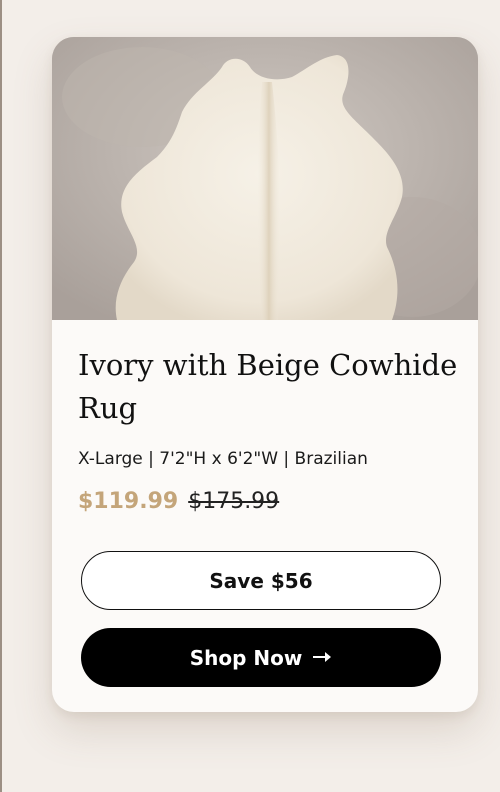  Describe the element at coordinates (223, 459) in the screenshot. I see `product-specs: X-Large | 7'2"H x 6'2"W | Brazilian` at that location.